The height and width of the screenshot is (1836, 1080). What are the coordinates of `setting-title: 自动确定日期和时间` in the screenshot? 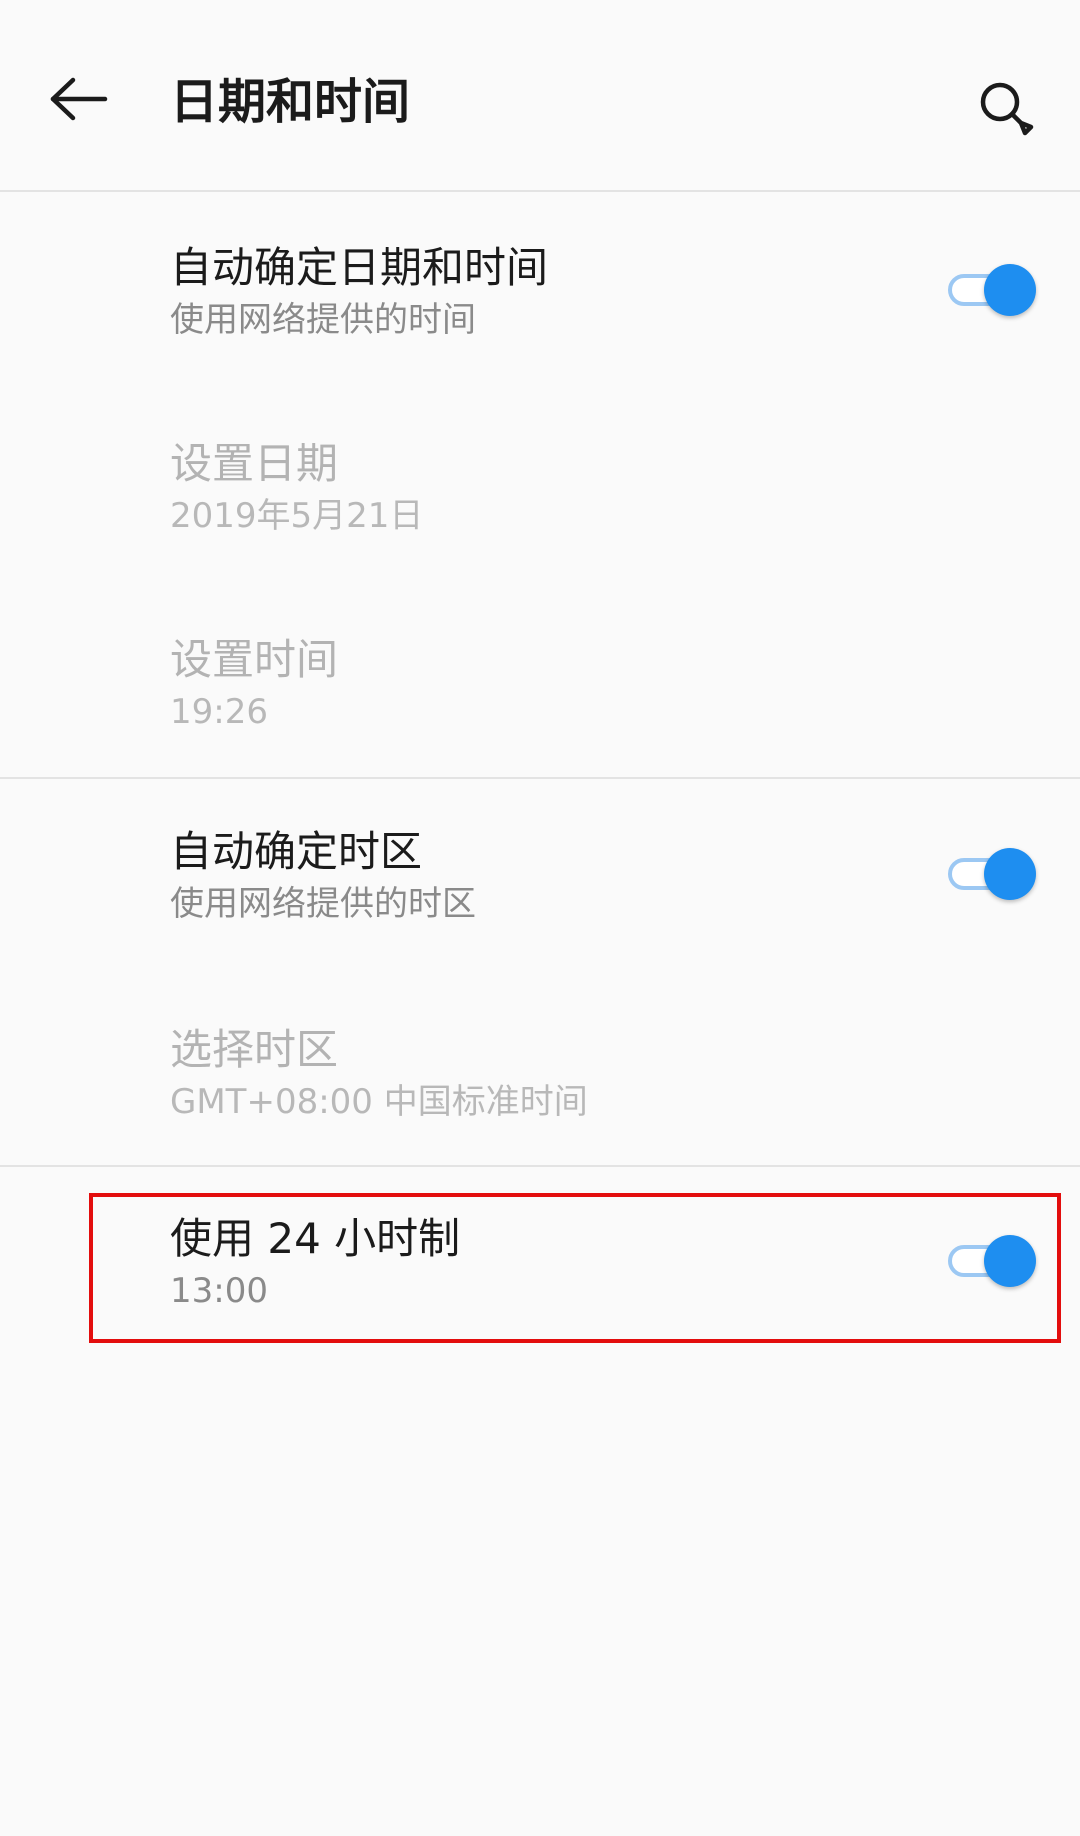 It's located at (359, 267).